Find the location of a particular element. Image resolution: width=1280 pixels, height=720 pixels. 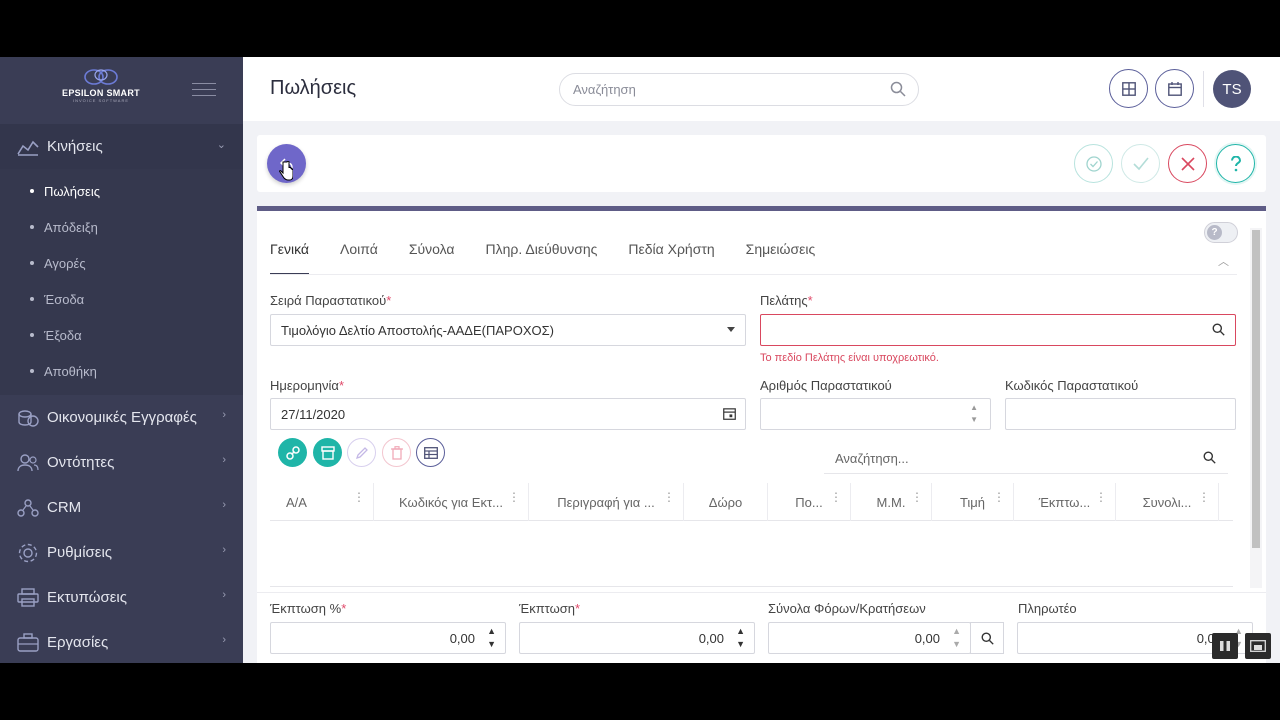

brand-logo: EPSILON SMART INVOICE SOFTWARE is located at coordinates (101, 89).